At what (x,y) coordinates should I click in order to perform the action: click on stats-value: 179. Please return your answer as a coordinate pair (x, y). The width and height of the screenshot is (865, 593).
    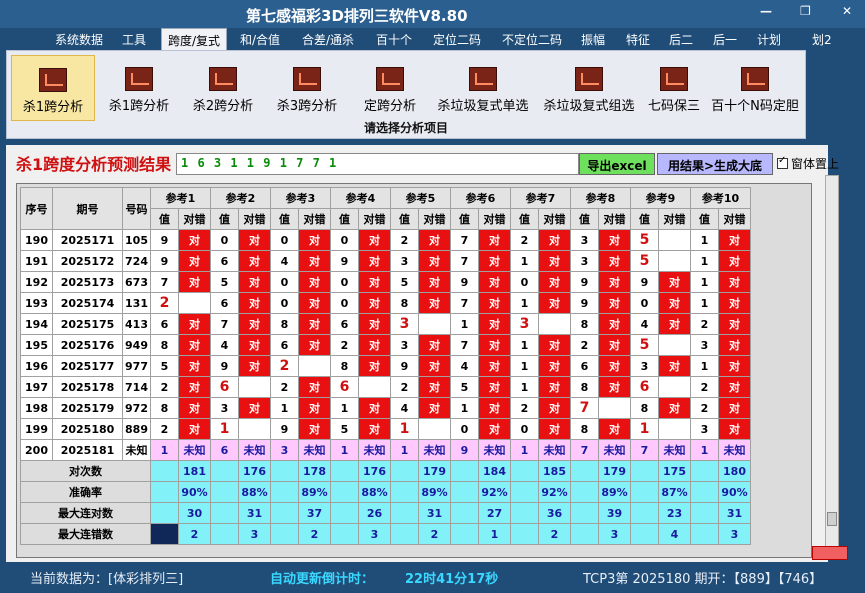
    Looking at the image, I should click on (434, 471).